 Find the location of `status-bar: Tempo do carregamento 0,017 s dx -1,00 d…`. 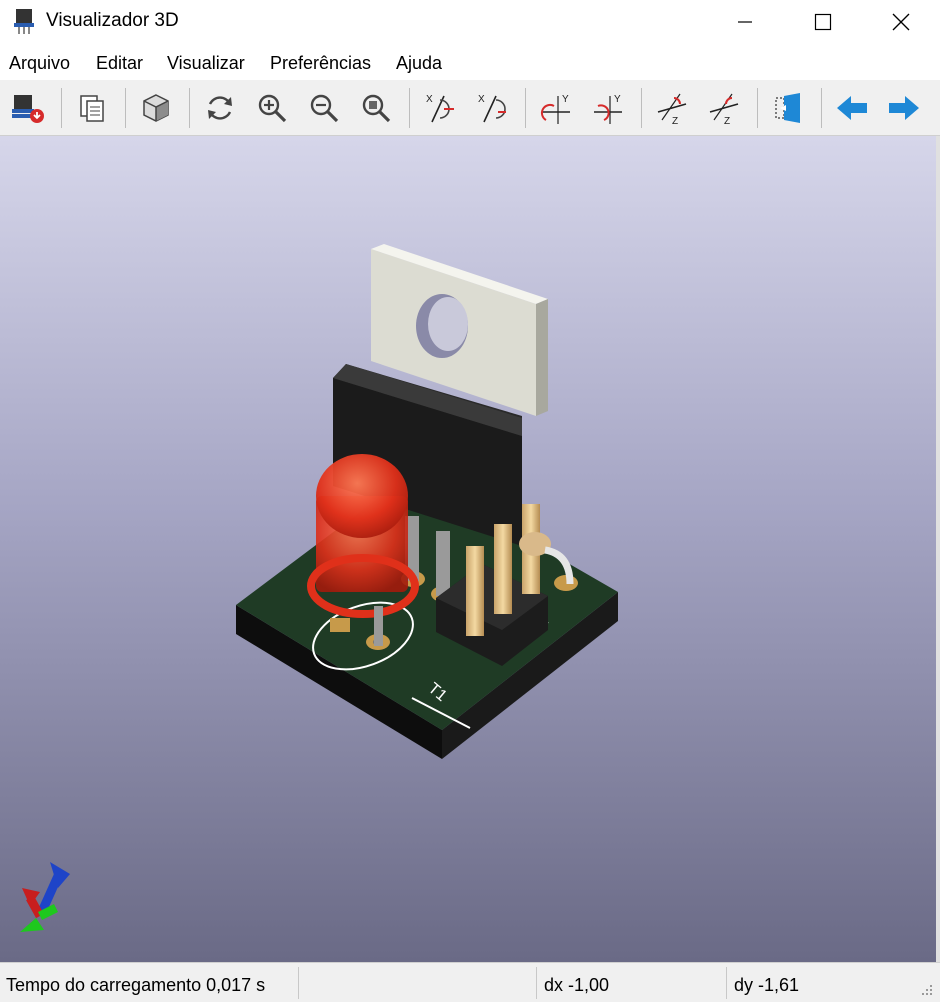

status-bar: Tempo do carregamento 0,017 s dx -1,00 d… is located at coordinates (470, 982).